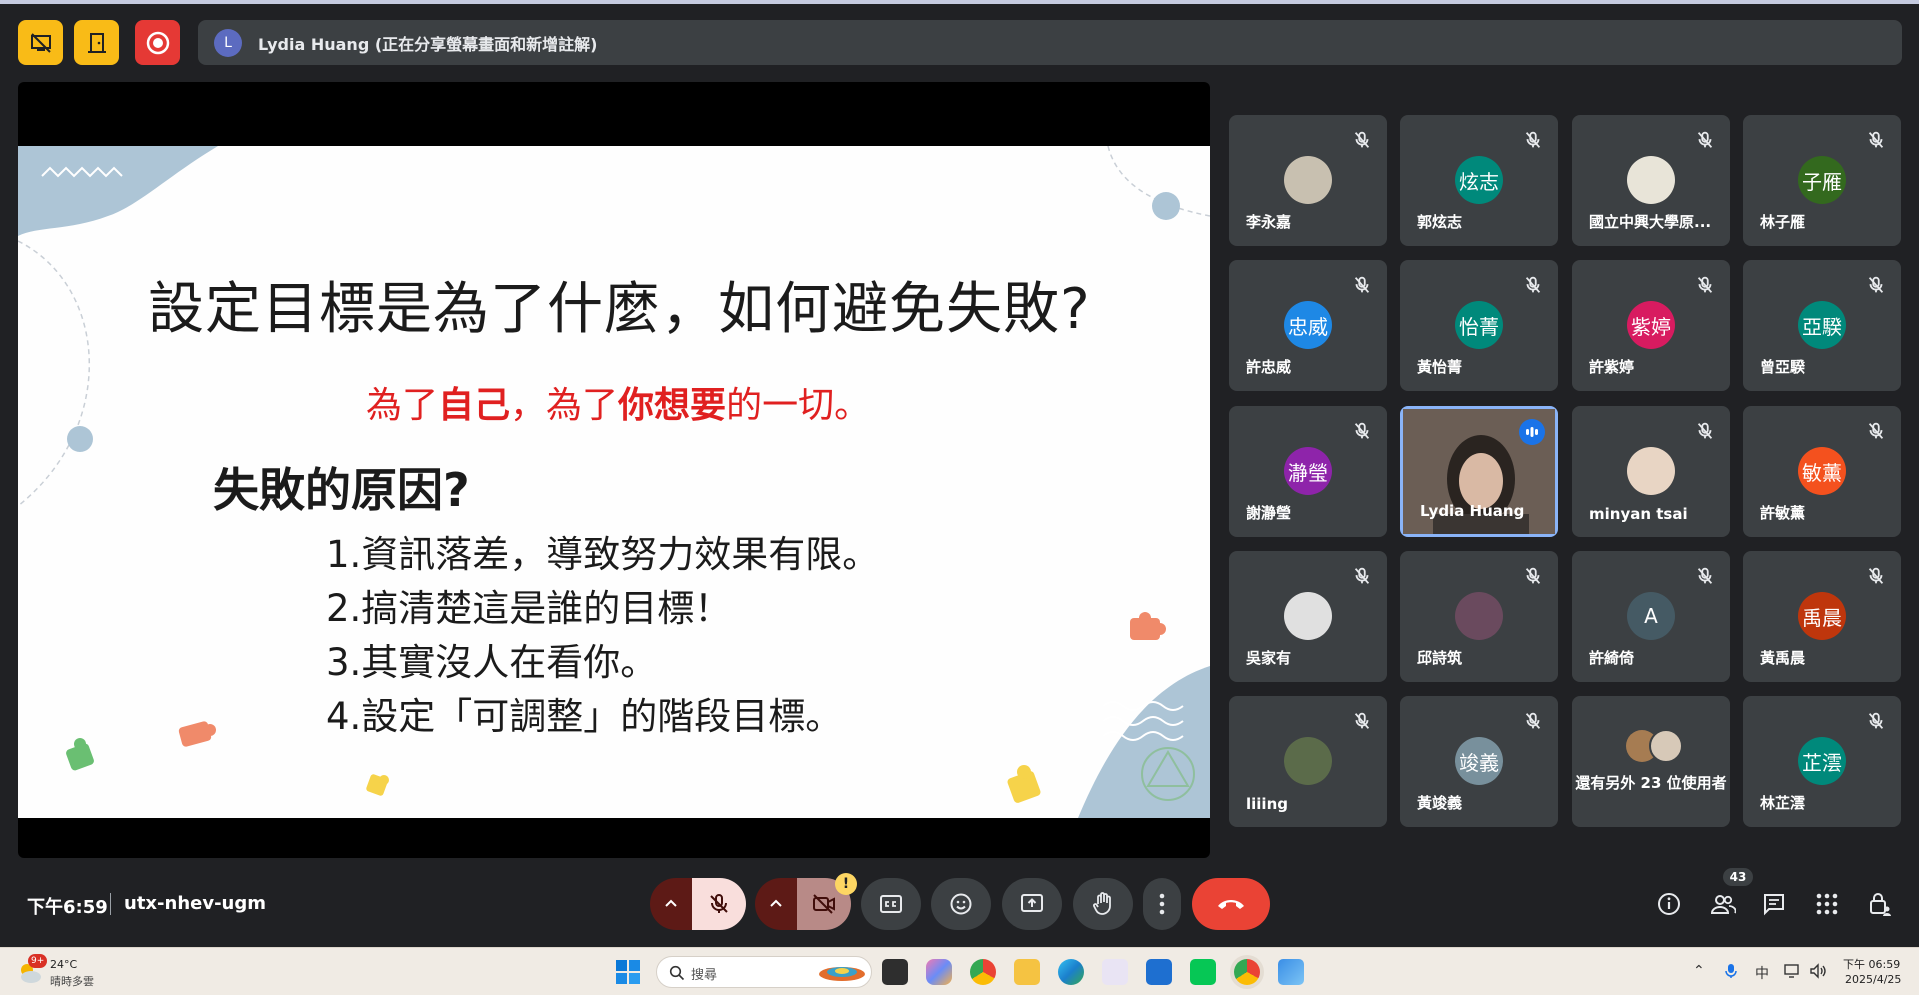  Describe the element at coordinates (672, 405) in the screenshot. I see `subtitle-part: 你想要` at that location.